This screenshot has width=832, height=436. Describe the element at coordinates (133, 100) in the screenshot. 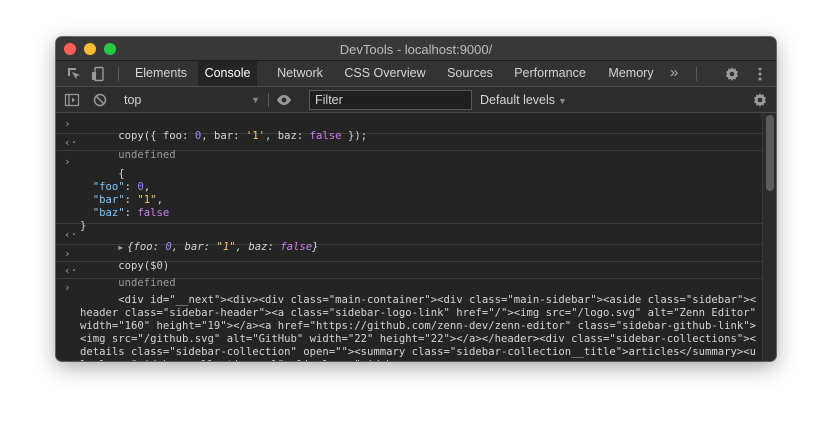

I see `context-selector-value: top` at that location.